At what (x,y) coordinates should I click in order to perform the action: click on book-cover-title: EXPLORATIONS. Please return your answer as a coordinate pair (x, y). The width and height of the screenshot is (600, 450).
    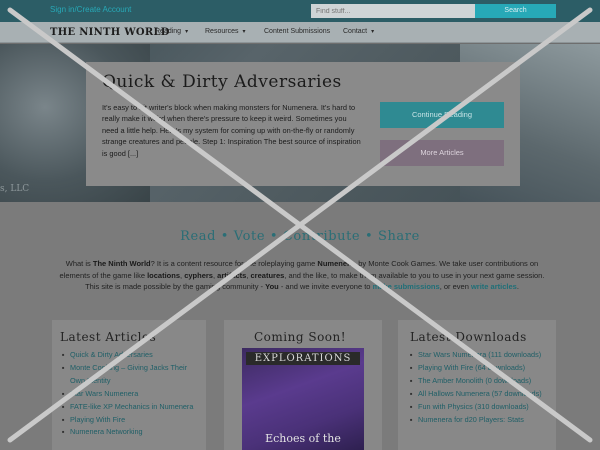
    Looking at the image, I should click on (303, 358).